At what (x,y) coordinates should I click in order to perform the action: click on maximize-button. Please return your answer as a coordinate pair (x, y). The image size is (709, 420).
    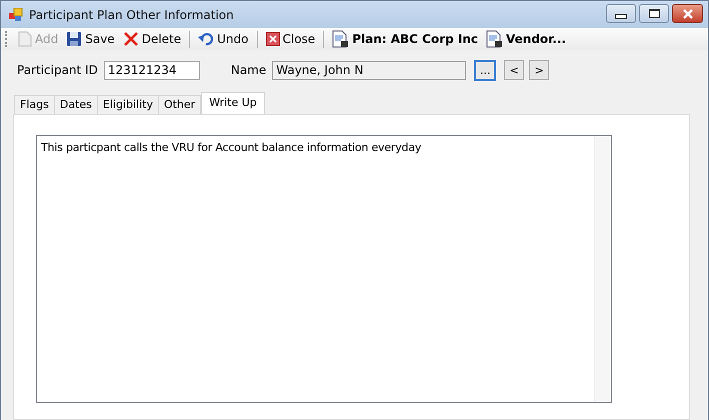
    Looking at the image, I should click on (654, 13).